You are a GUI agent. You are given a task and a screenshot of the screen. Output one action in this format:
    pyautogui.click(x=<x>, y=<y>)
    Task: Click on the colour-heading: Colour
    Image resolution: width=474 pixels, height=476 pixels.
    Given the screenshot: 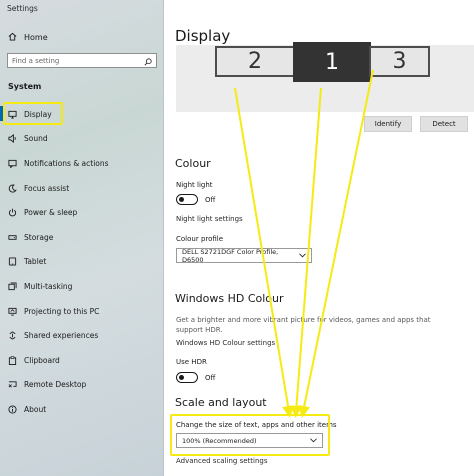 What is the action you would take?
    pyautogui.click(x=193, y=163)
    